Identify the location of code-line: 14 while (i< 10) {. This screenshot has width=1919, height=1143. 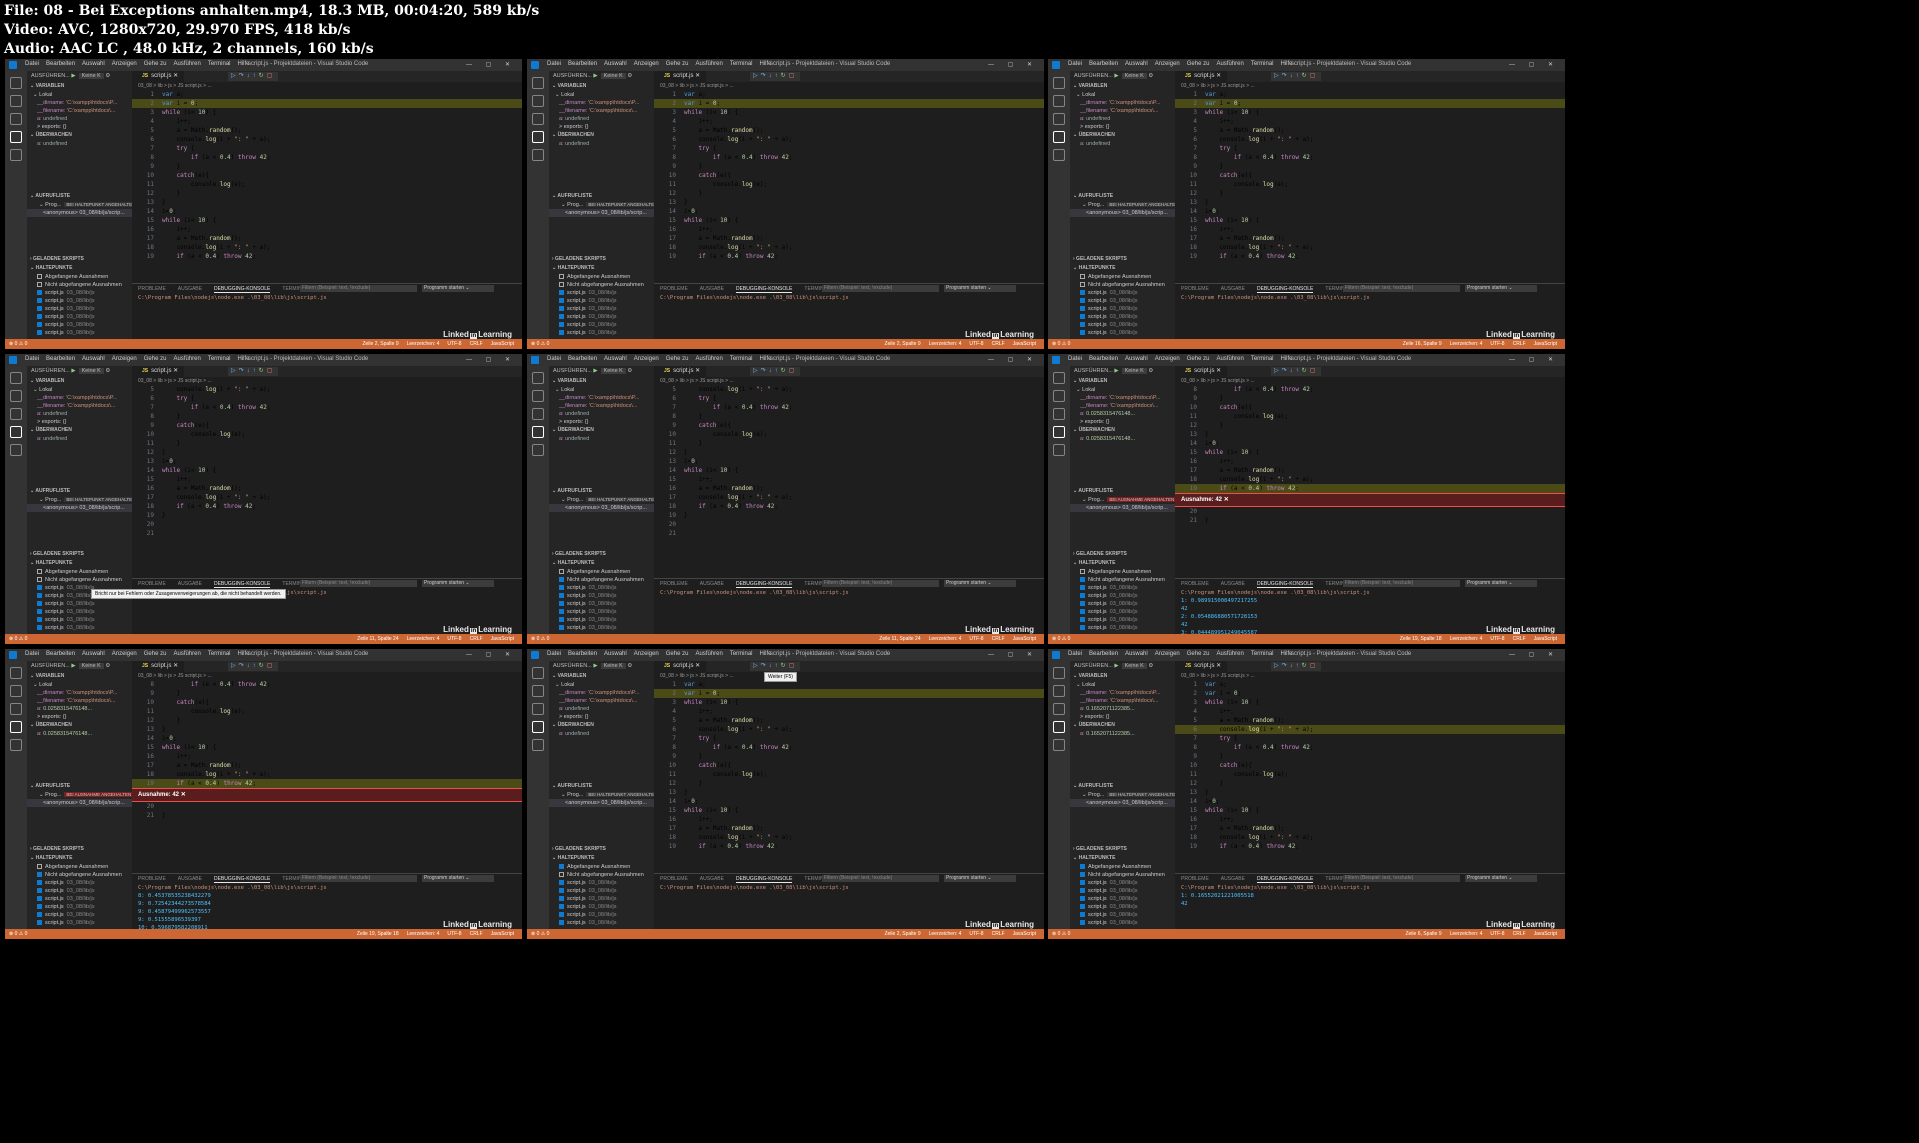
(327, 470).